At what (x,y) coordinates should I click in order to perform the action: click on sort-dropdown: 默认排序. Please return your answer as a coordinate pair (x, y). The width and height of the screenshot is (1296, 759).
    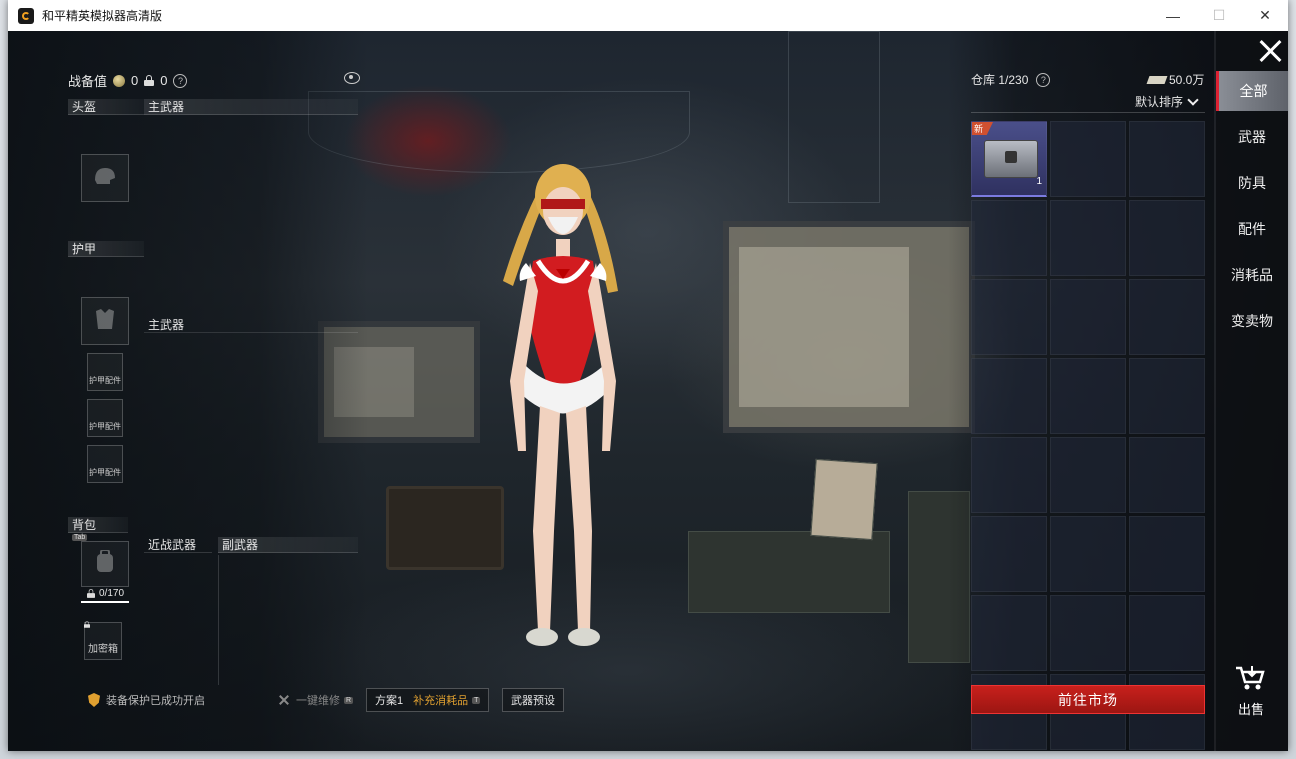
    Looking at the image, I should click on (1167, 101).